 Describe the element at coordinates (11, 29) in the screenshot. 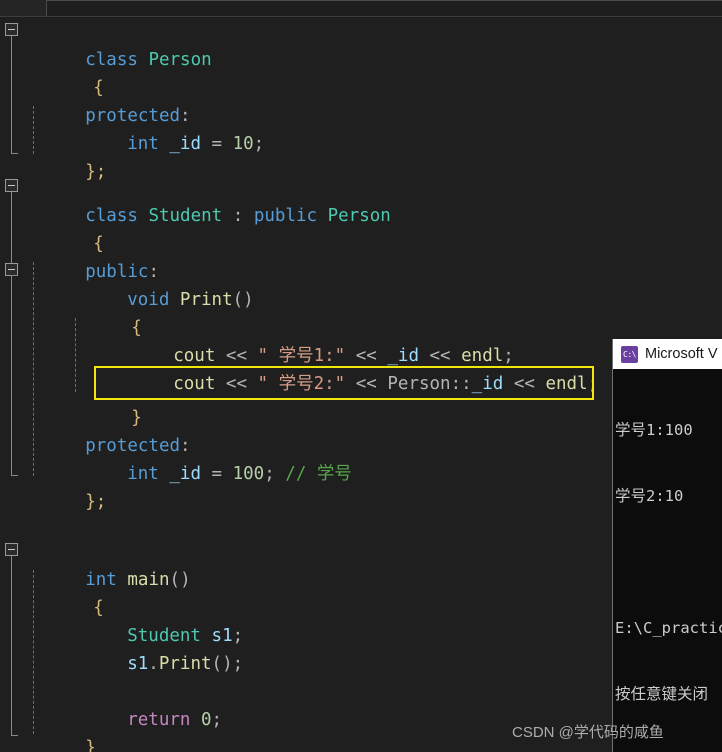

I see `fold-toggle-class-person` at that location.